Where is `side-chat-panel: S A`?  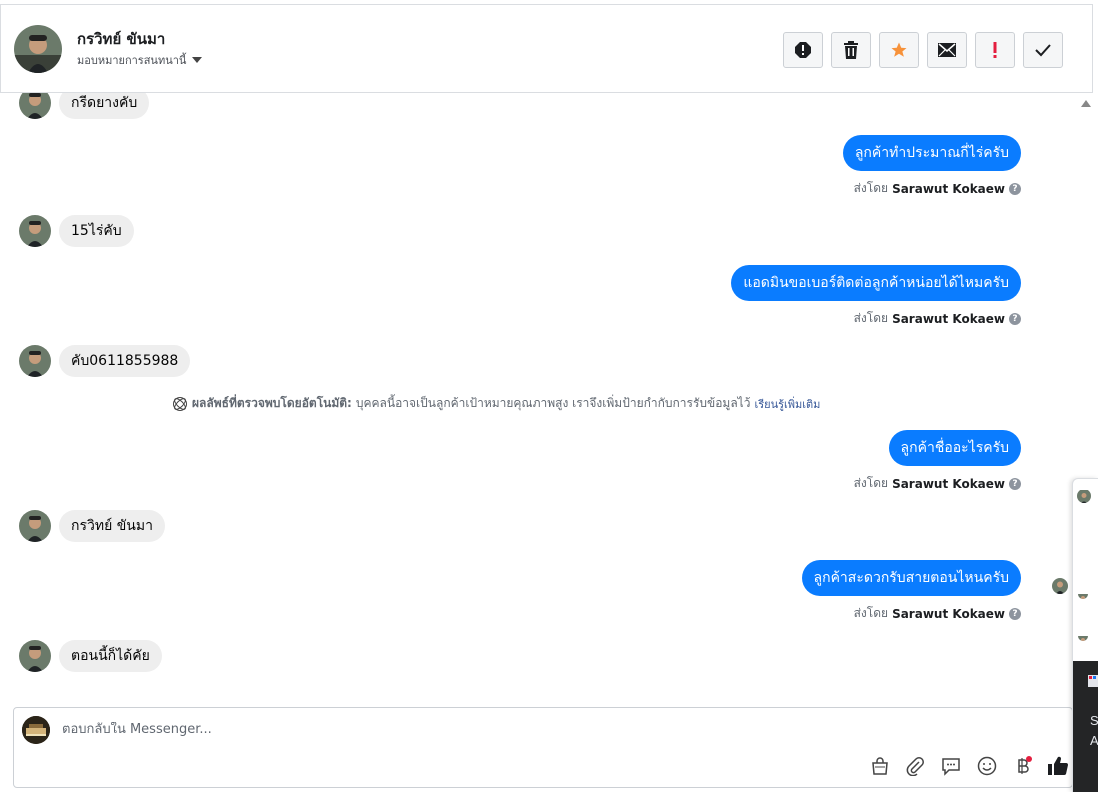 side-chat-panel: S A is located at coordinates (1085, 635).